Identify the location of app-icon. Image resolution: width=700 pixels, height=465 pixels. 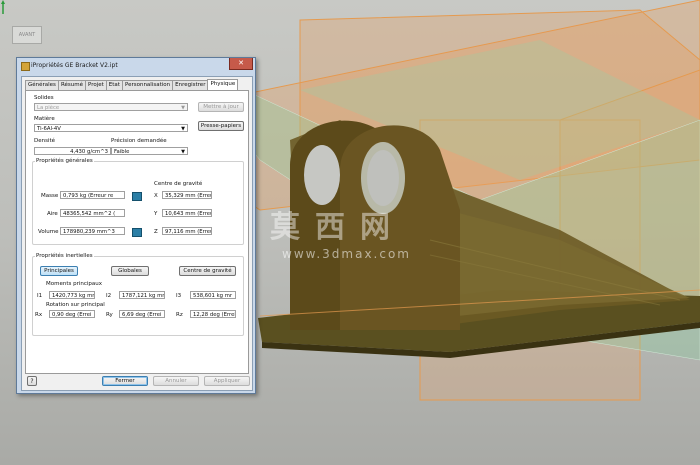
(25, 66).